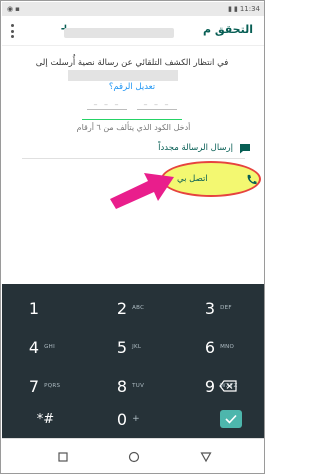  I want to click on back-triangle-icon, so click(206, 457).